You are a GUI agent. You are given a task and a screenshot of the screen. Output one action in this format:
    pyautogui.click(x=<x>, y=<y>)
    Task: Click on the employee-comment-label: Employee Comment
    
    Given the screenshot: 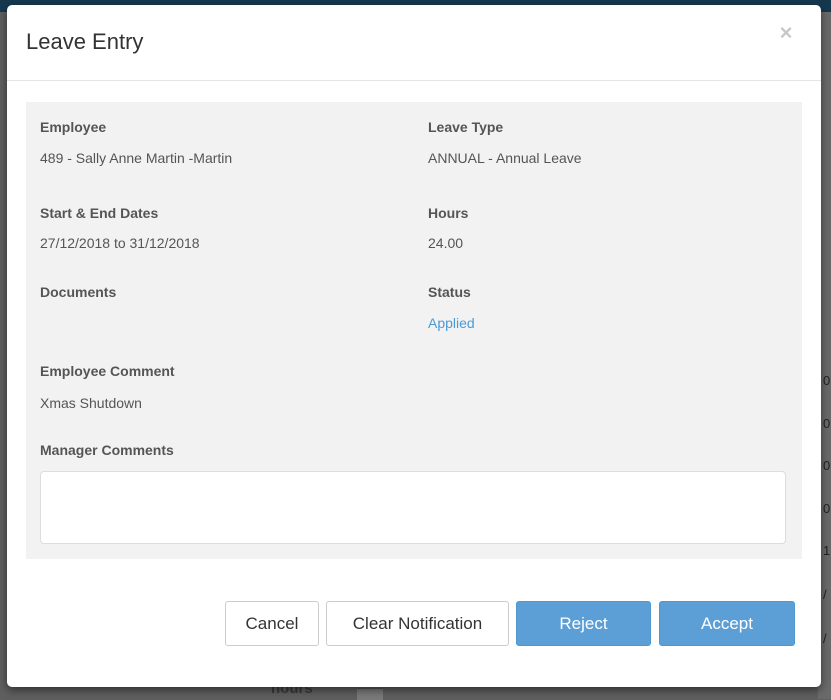 What is the action you would take?
    pyautogui.click(x=107, y=371)
    